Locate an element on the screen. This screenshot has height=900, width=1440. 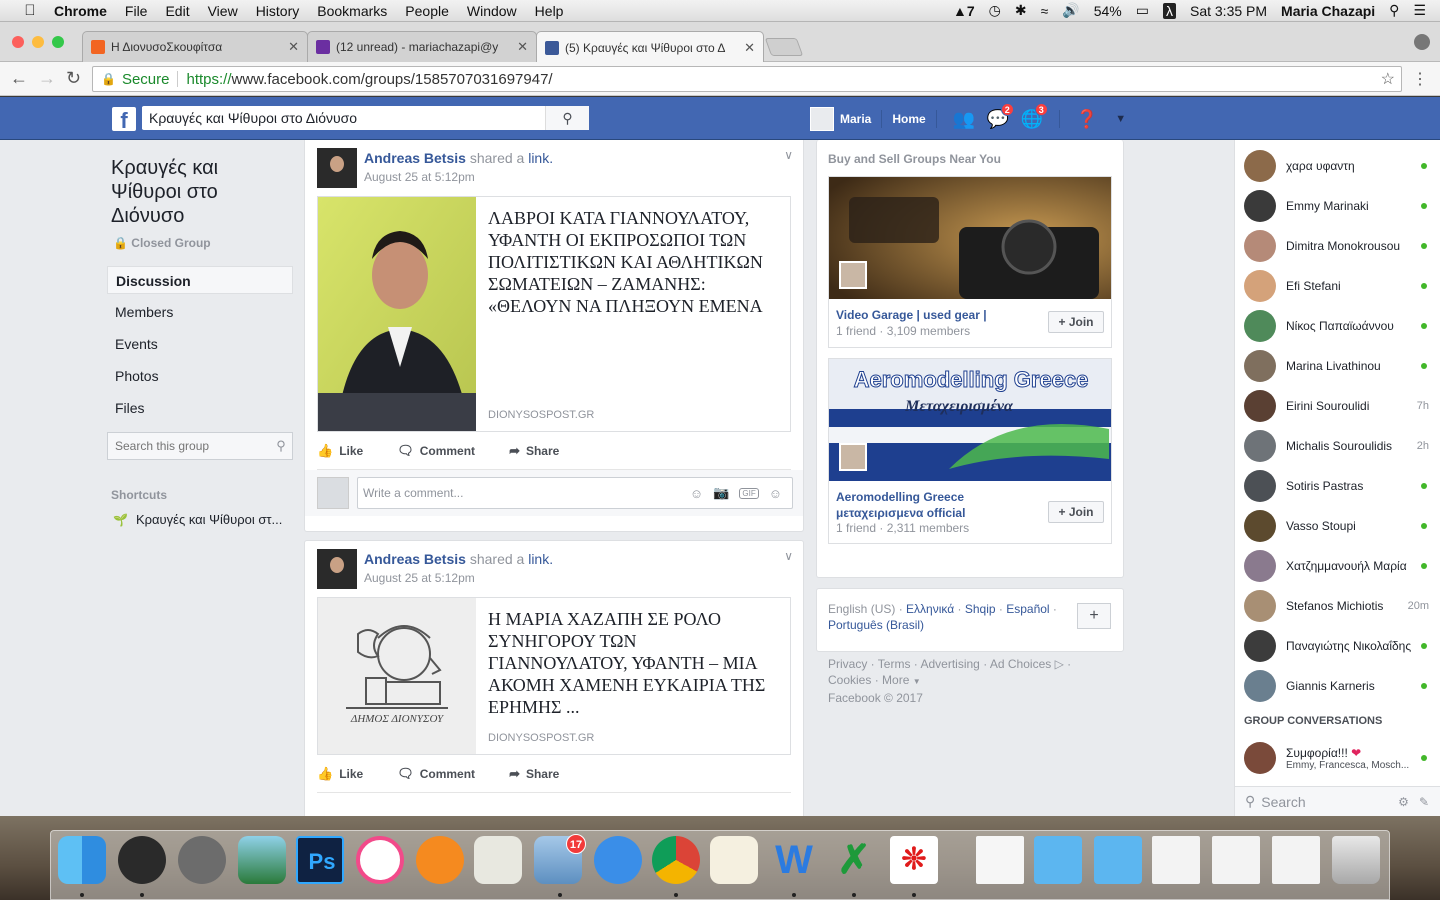
privacy-link: Privacy is located at coordinates (847, 664).